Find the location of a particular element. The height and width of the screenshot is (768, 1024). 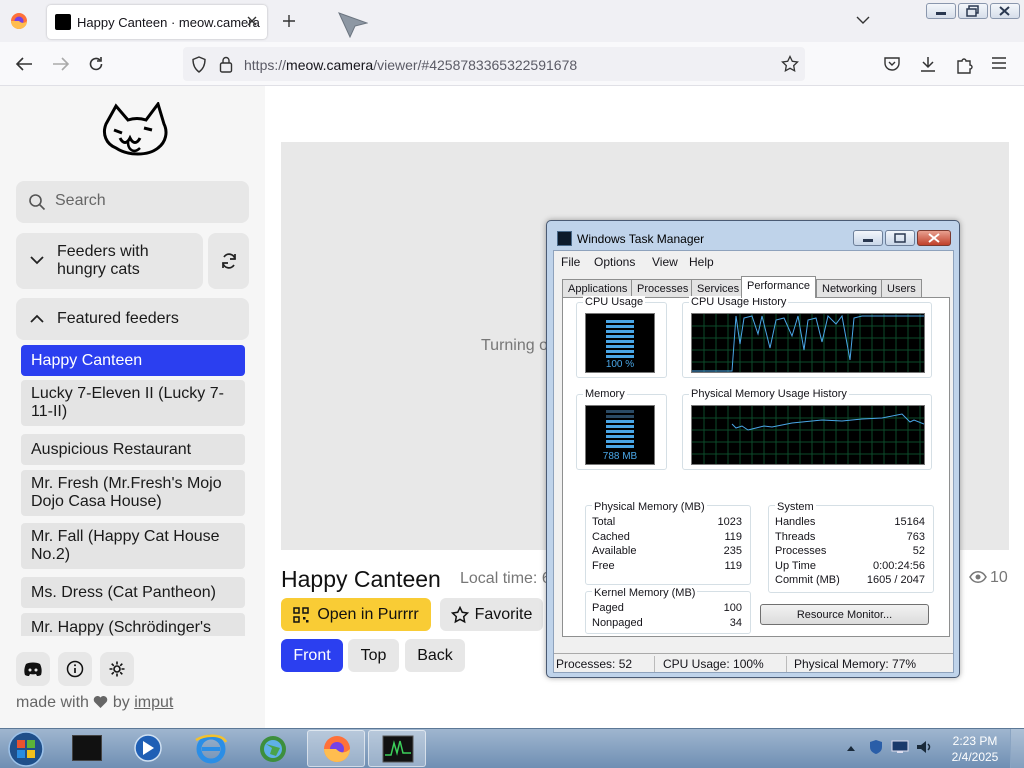

taskbar-network-globe is located at coordinates (273, 748).